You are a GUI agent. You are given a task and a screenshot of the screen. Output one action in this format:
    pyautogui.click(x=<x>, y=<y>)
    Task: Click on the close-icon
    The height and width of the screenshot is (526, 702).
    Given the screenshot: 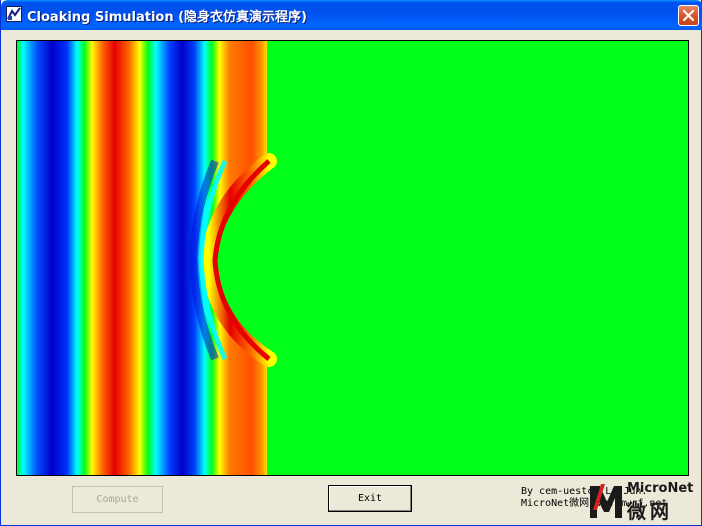 What is the action you would take?
    pyautogui.click(x=688, y=15)
    